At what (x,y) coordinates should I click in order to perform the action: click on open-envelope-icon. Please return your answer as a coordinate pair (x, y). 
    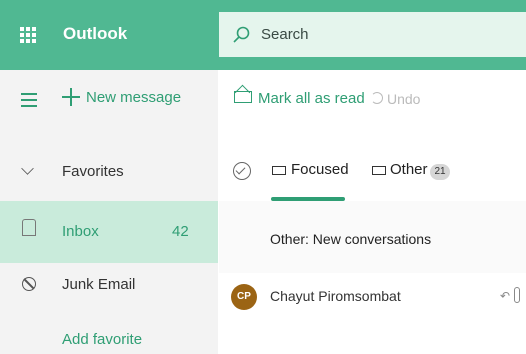
    Looking at the image, I should click on (243, 97).